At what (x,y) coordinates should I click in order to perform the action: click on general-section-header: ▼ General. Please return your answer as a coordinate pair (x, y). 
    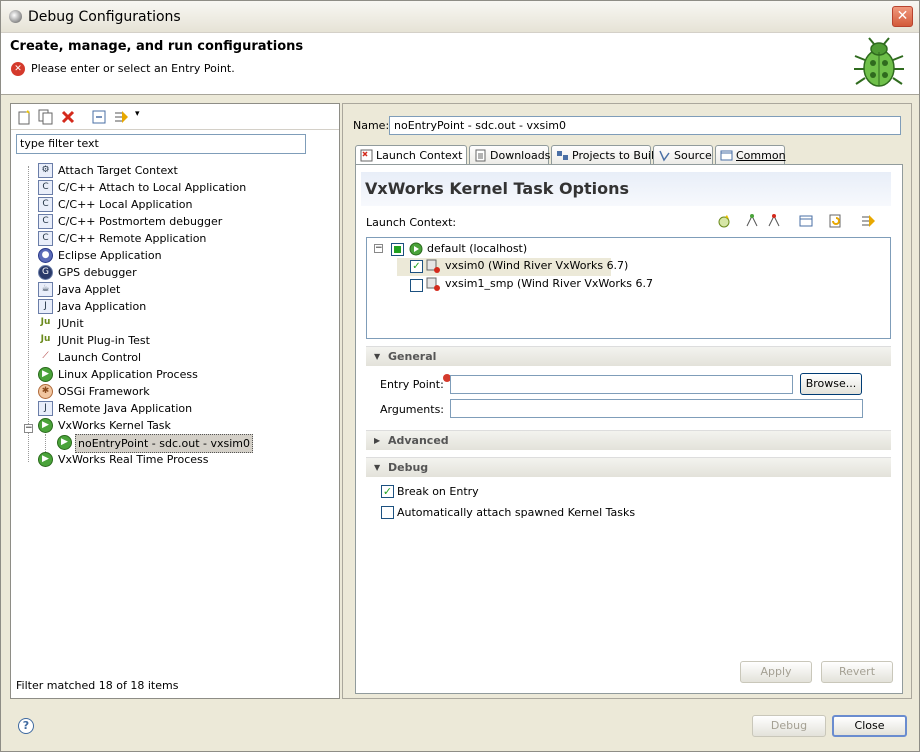
    Looking at the image, I should click on (628, 356).